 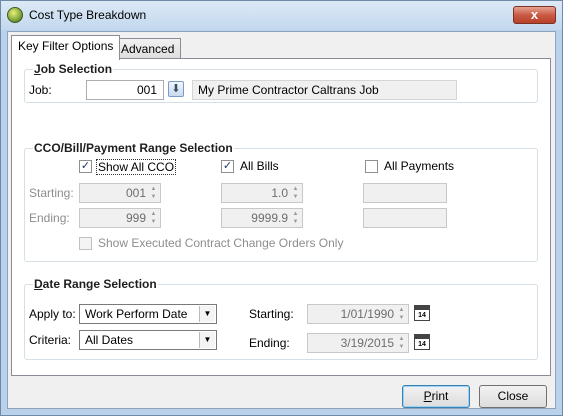 What do you see at coordinates (405, 193) in the screenshot?
I see `payment-start-input` at bounding box center [405, 193].